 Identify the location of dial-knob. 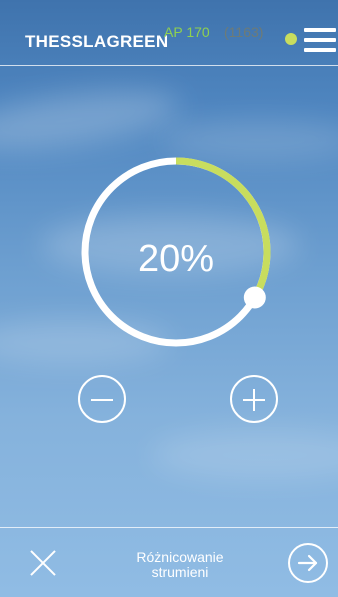
(254, 297).